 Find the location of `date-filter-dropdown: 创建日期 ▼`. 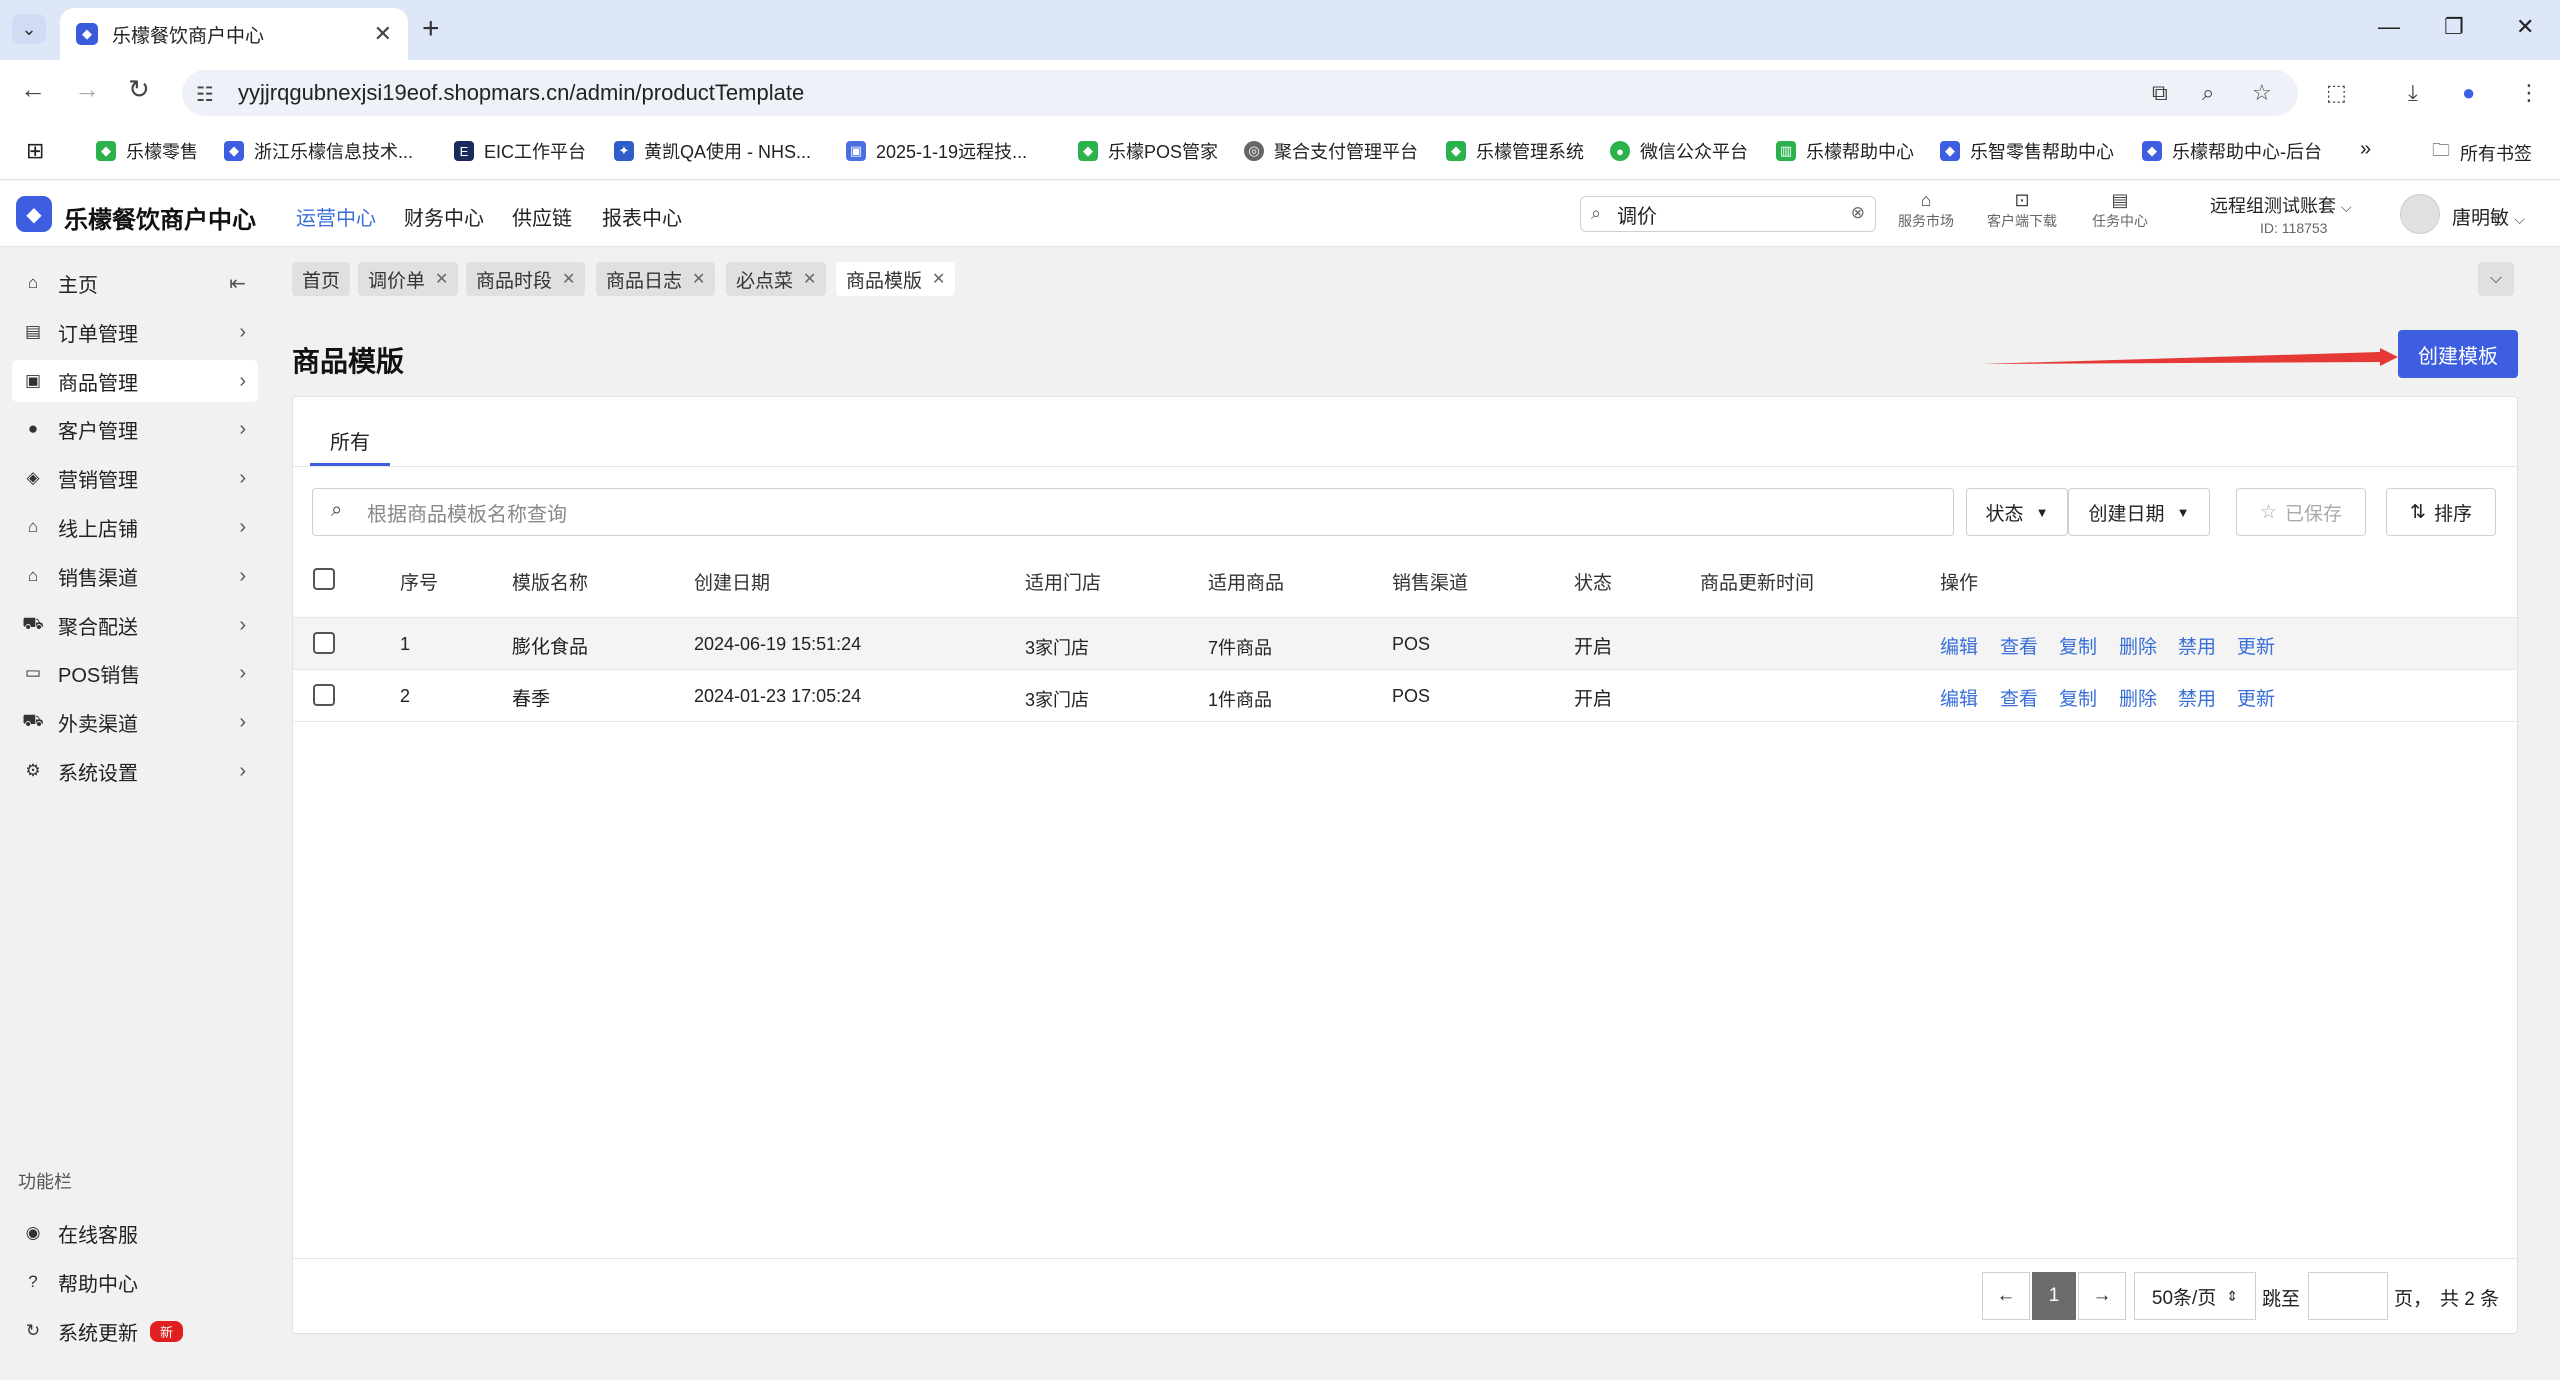

date-filter-dropdown: 创建日期 ▼ is located at coordinates (2139, 512).